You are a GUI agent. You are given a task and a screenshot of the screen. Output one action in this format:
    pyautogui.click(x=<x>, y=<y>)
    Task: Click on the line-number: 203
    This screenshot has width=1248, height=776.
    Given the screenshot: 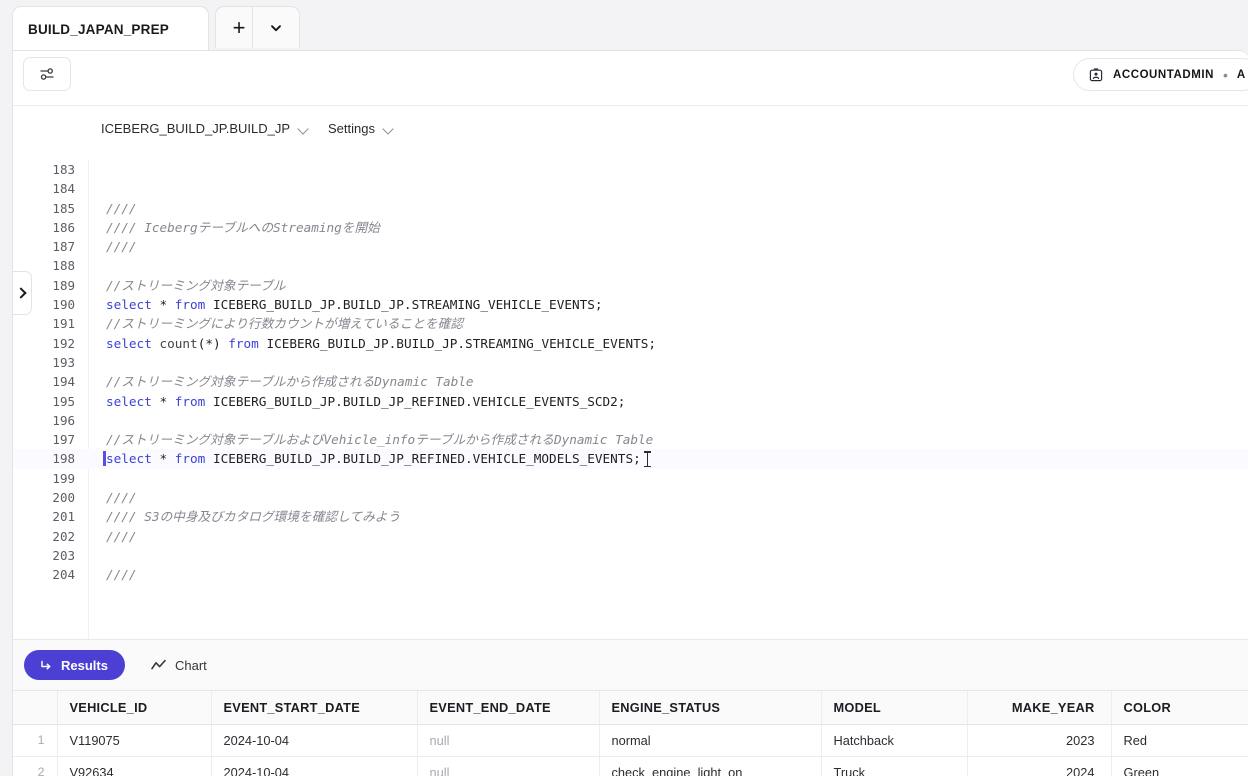 What is the action you would take?
    pyautogui.click(x=63, y=555)
    